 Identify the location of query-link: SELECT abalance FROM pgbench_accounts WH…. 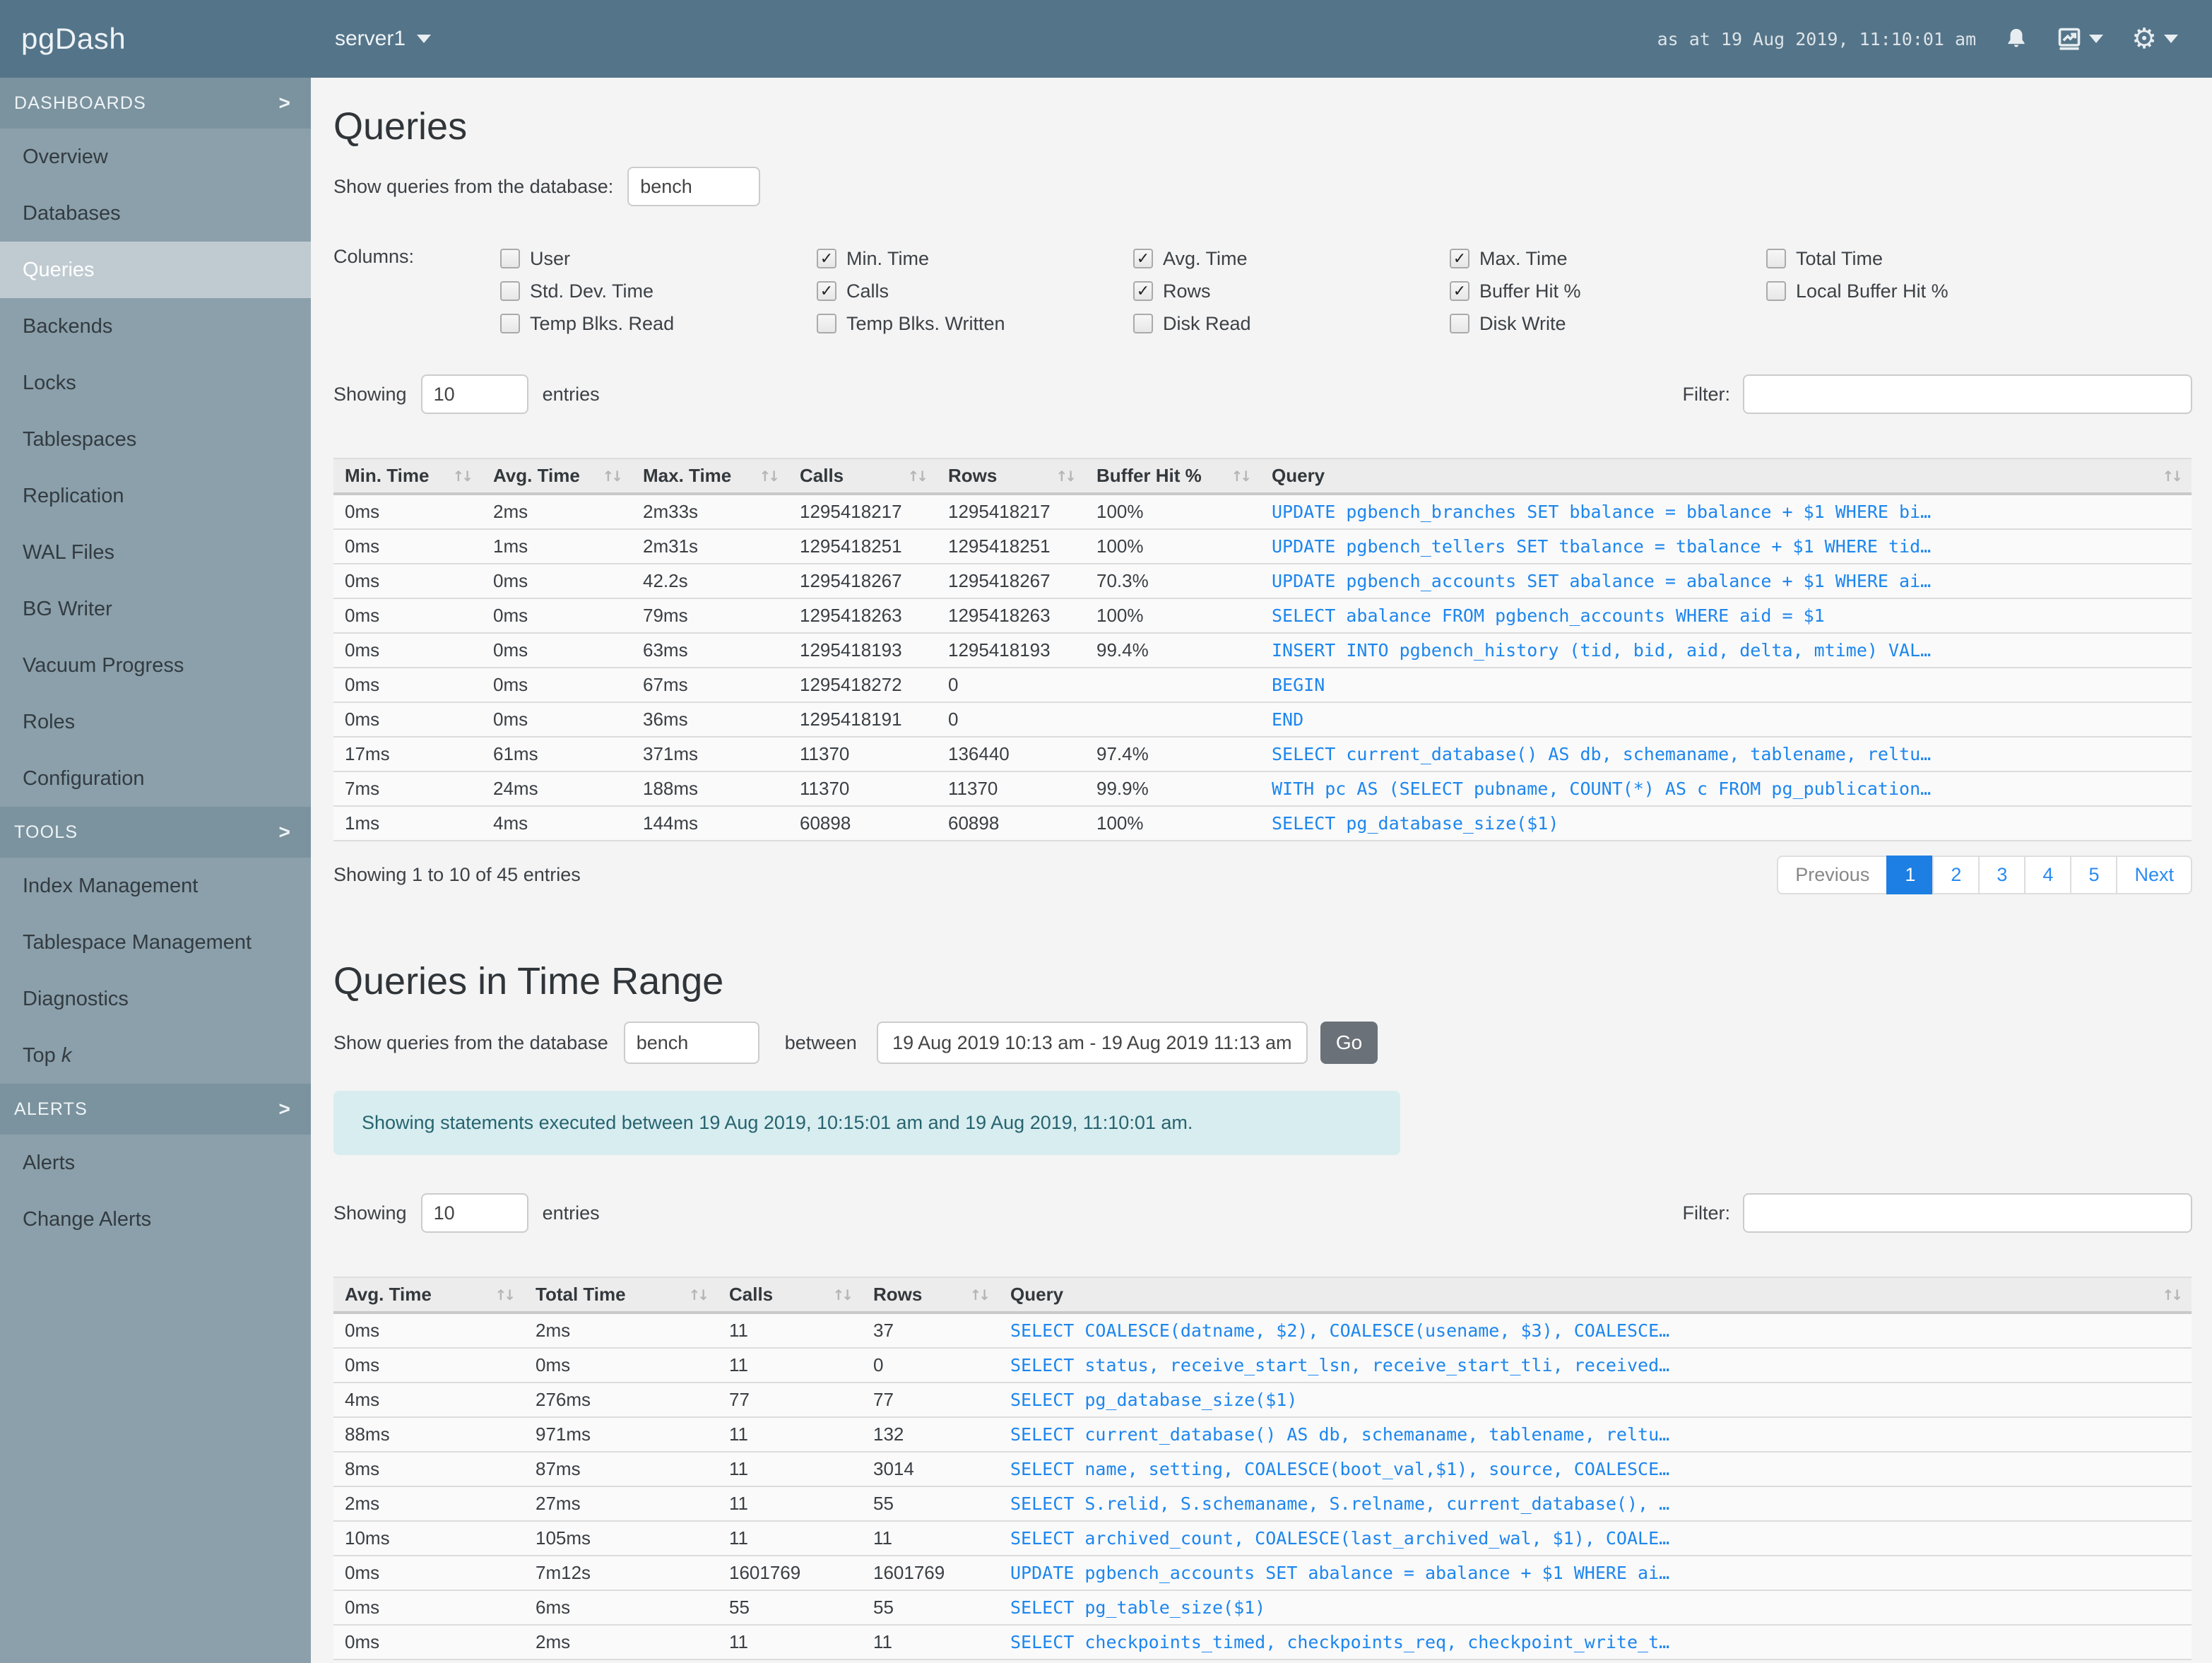
(1548, 616).